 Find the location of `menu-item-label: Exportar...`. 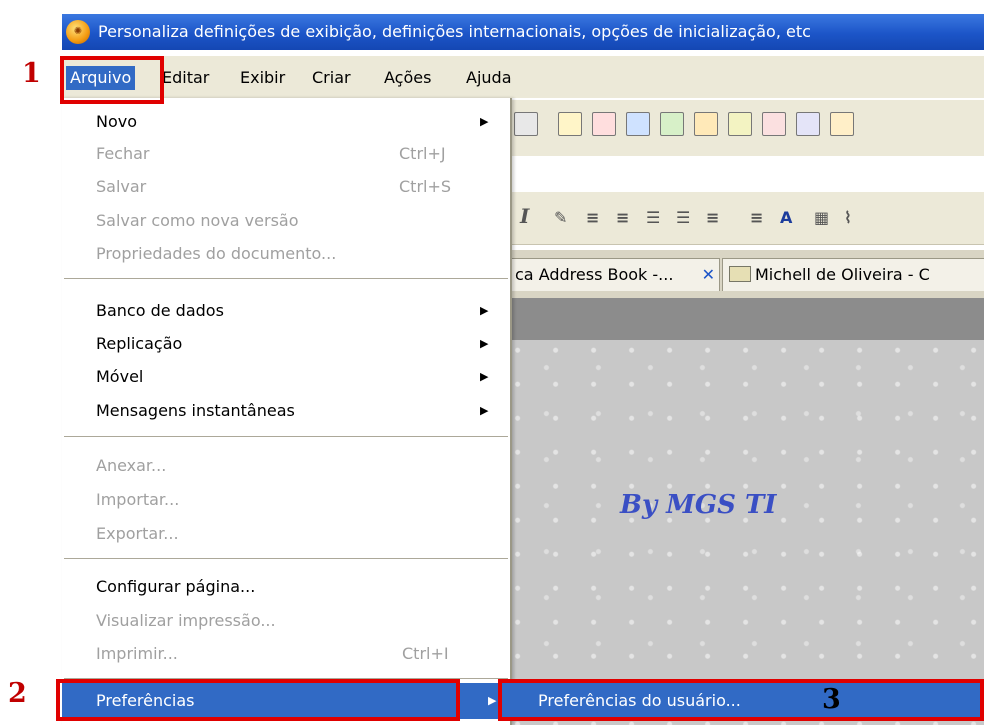

menu-item-label: Exportar... is located at coordinates (137, 533).